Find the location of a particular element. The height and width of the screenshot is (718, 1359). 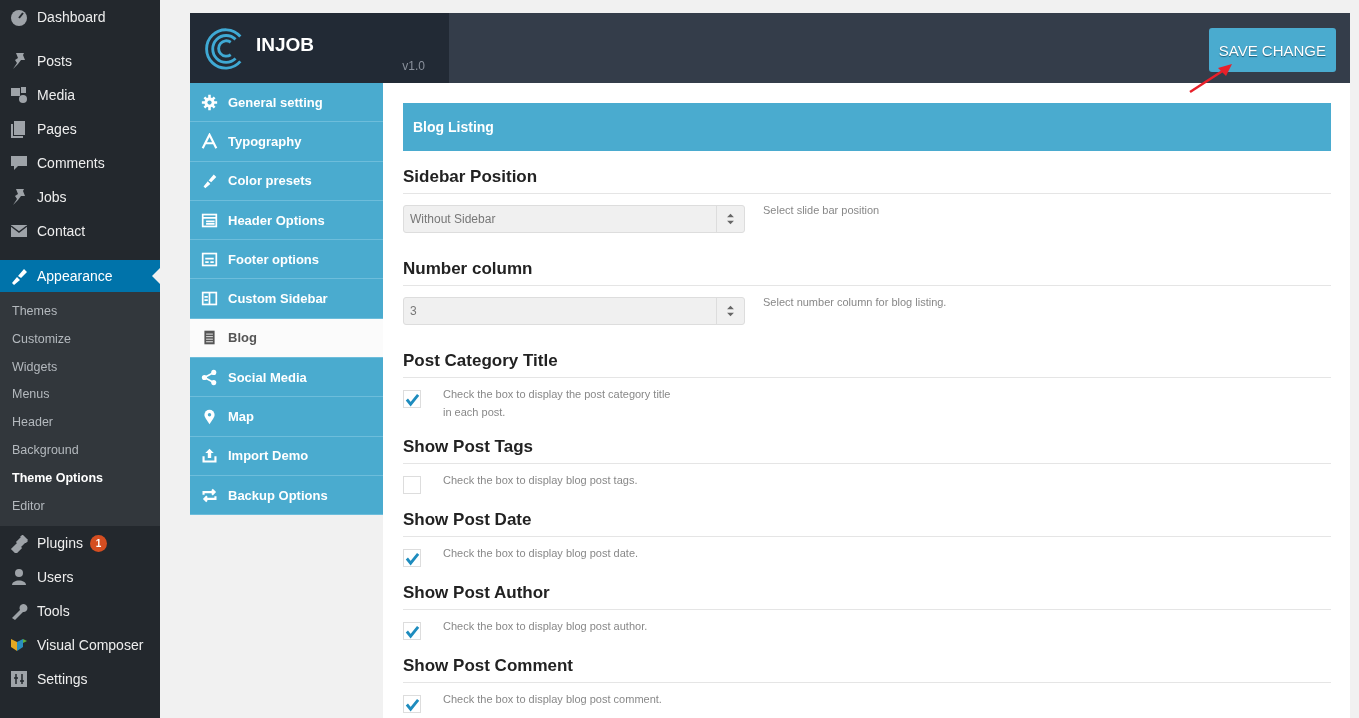

menu-item: Posts is located at coordinates (80, 61).